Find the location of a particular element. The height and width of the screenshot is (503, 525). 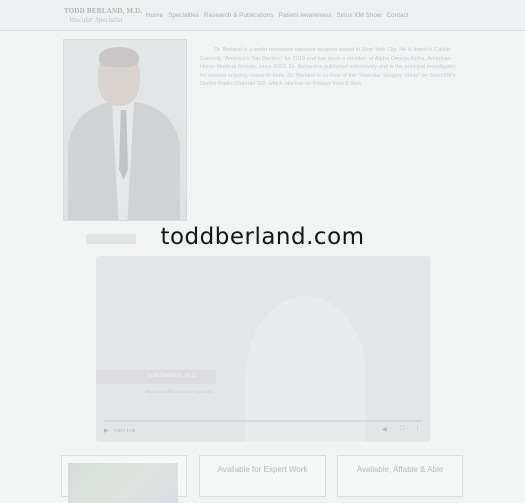

doctor-portrait is located at coordinates (125, 130).